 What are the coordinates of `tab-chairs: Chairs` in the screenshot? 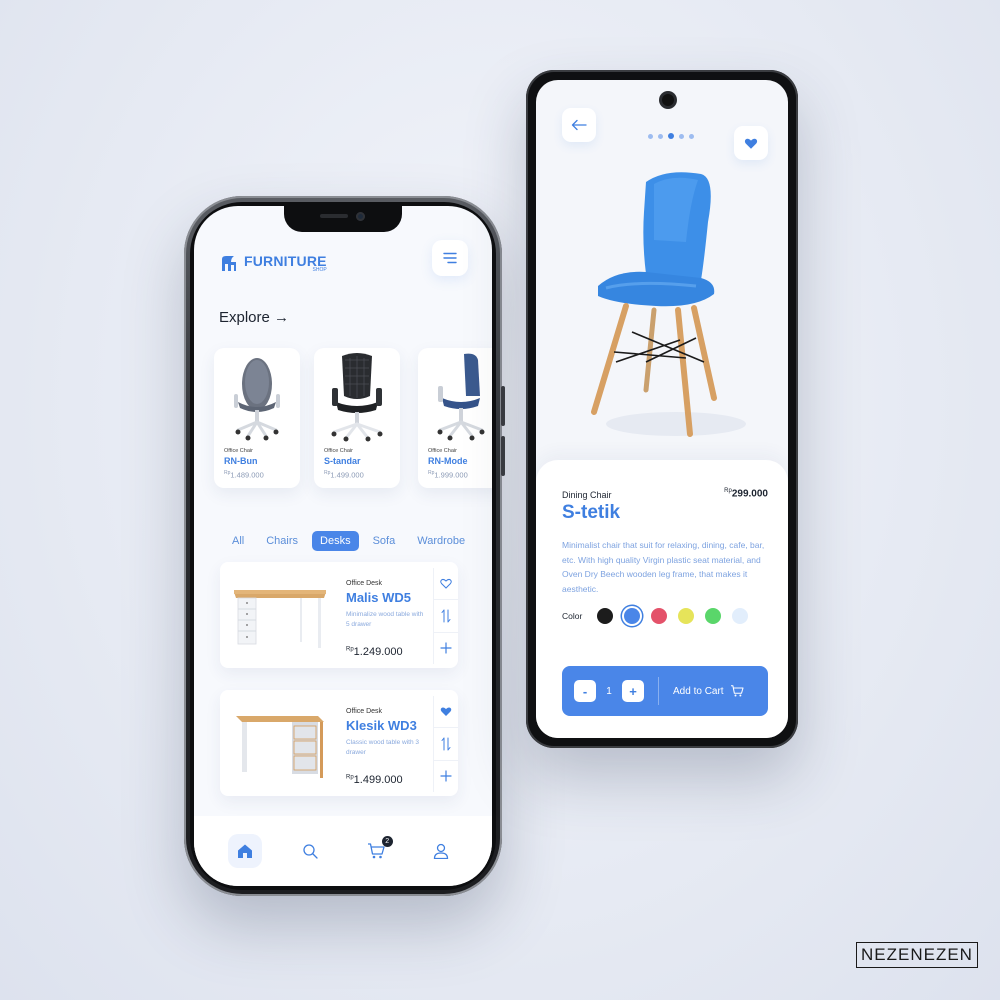 It's located at (282, 541).